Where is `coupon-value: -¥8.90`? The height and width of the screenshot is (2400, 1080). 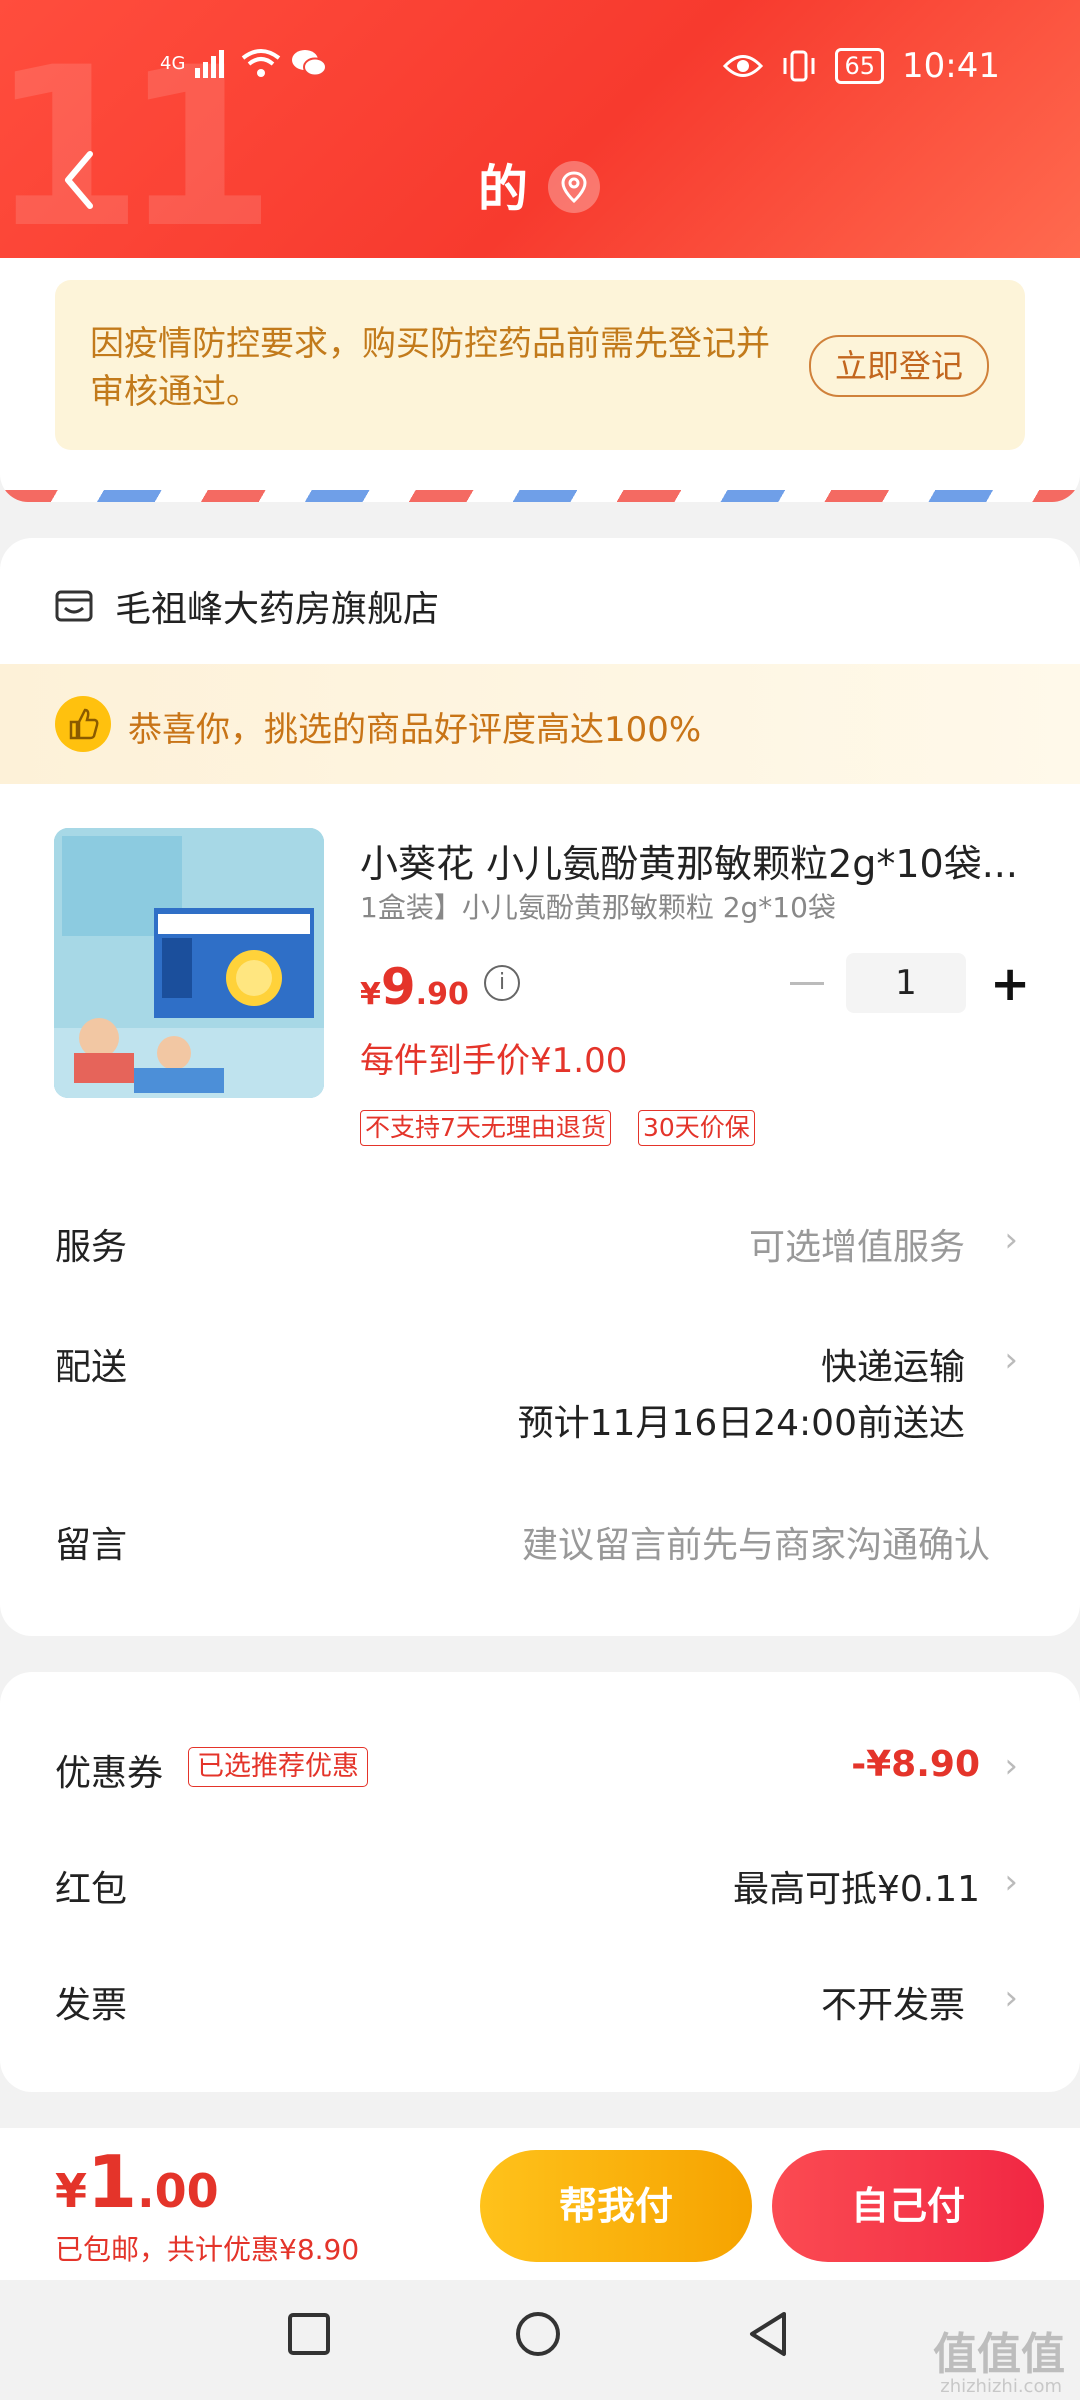 coupon-value: -¥8.90 is located at coordinates (915, 1764).